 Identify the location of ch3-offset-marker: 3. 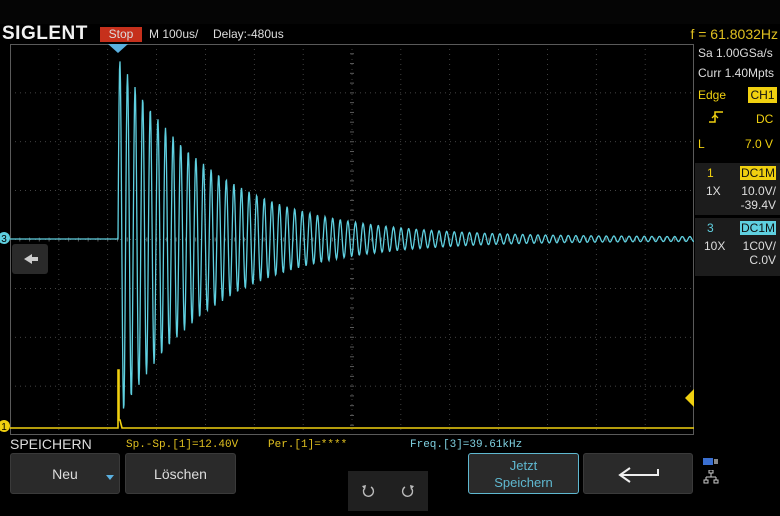
(6, 238).